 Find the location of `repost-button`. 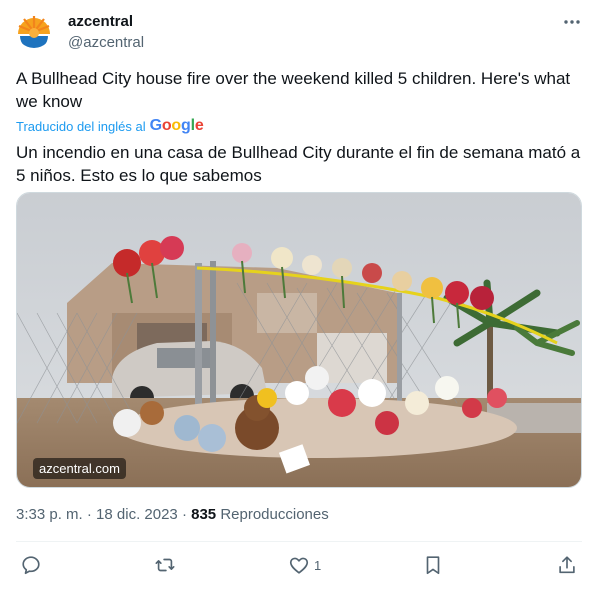

repost-button is located at coordinates (165, 565).